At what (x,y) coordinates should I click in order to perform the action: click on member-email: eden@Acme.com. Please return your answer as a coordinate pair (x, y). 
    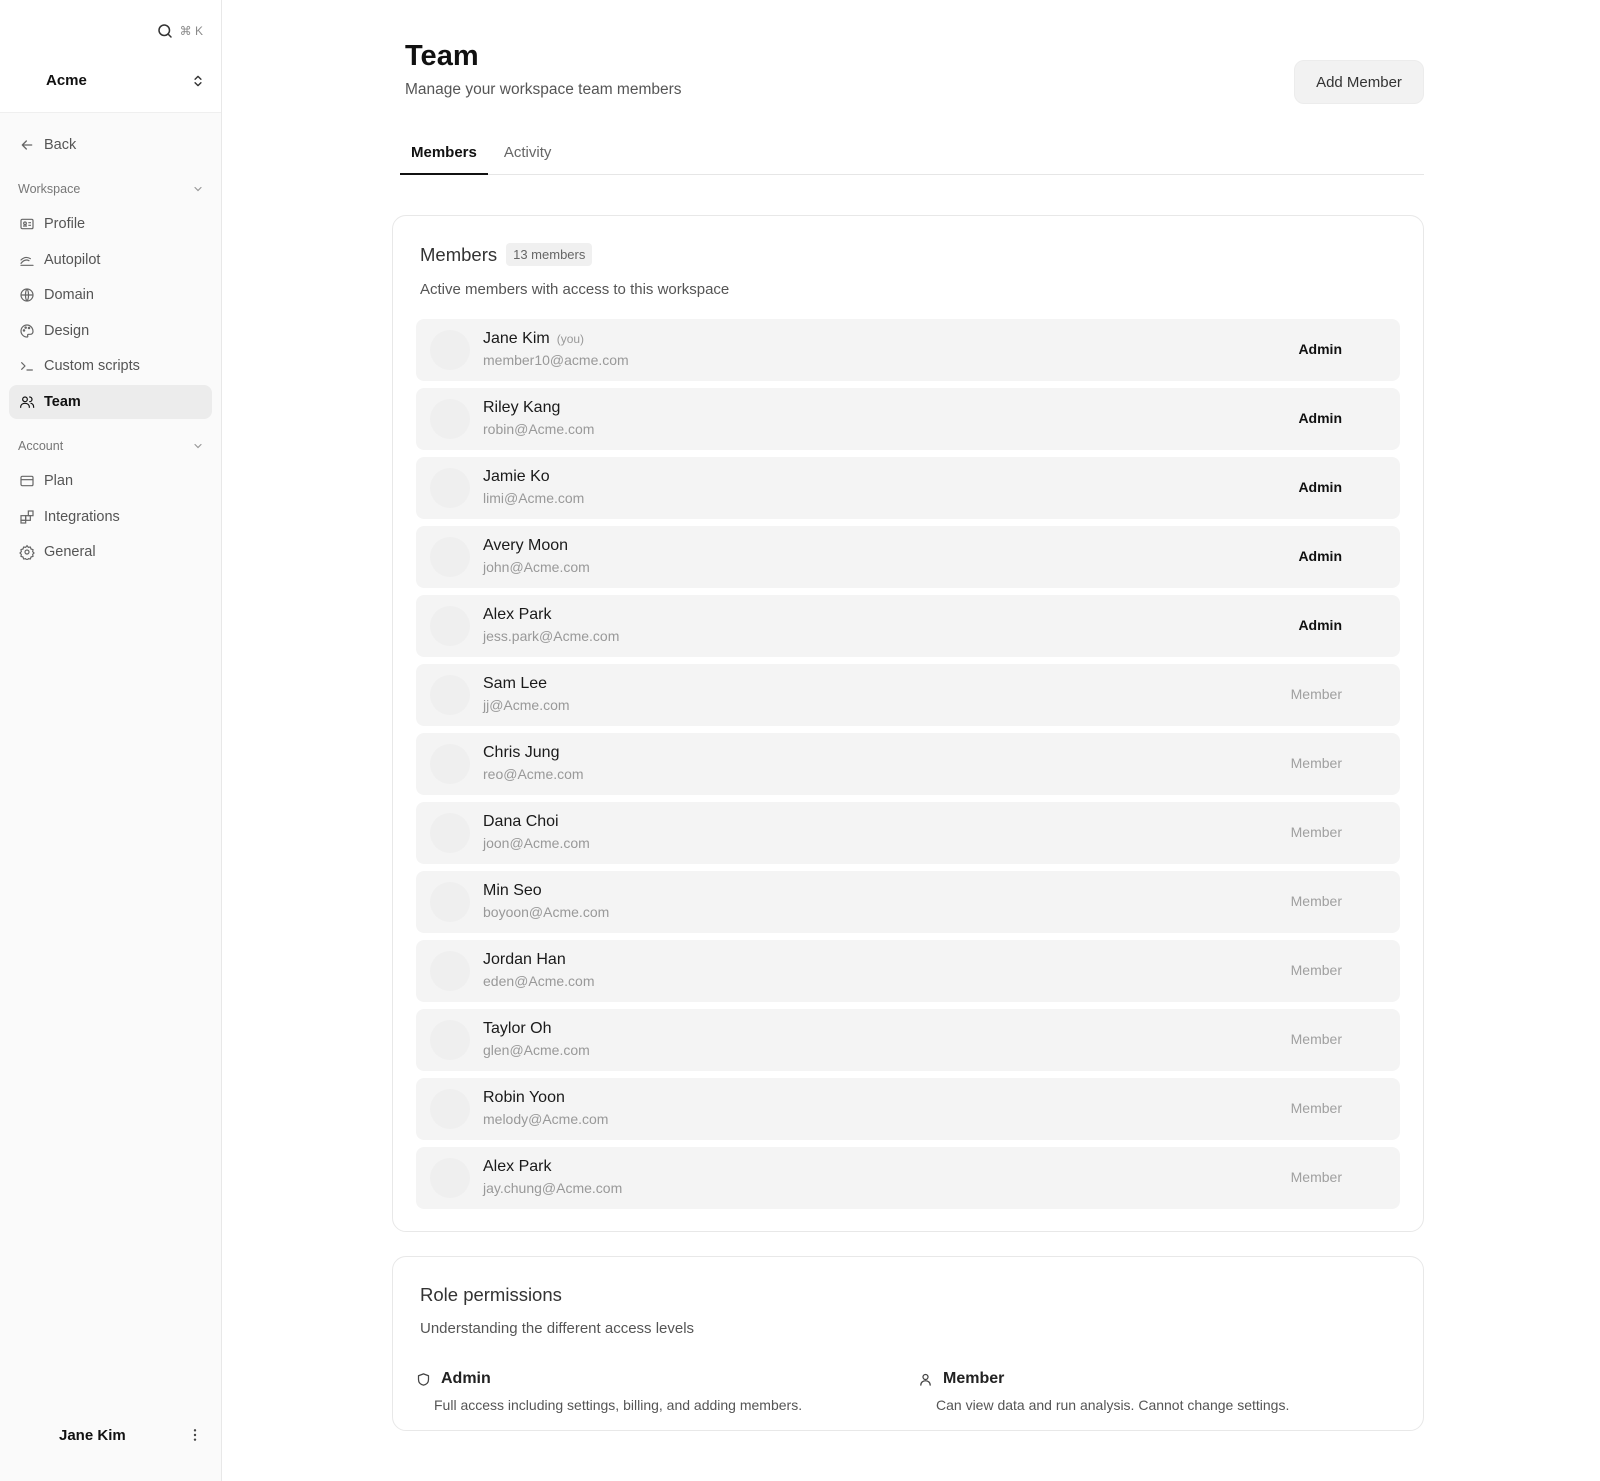
    Looking at the image, I should click on (539, 981).